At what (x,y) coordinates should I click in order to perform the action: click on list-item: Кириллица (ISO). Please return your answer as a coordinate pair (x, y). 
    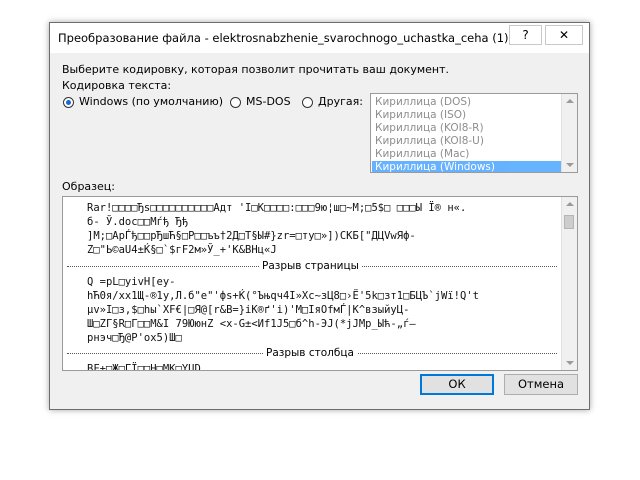
    Looking at the image, I should click on (466, 115).